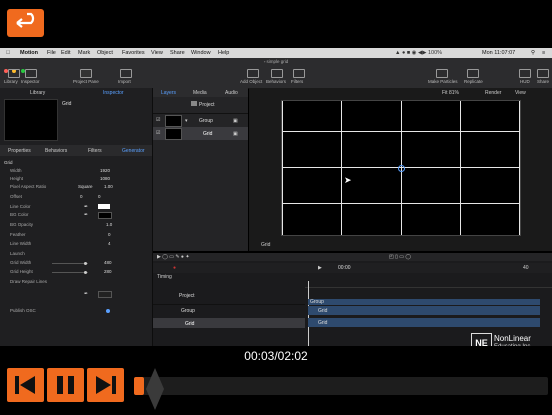 This screenshot has width=552, height=415. What do you see at coordinates (200, 120) in the screenshot?
I see `layer-row-group: ☑ ▾ Group ▣` at bounding box center [200, 120].